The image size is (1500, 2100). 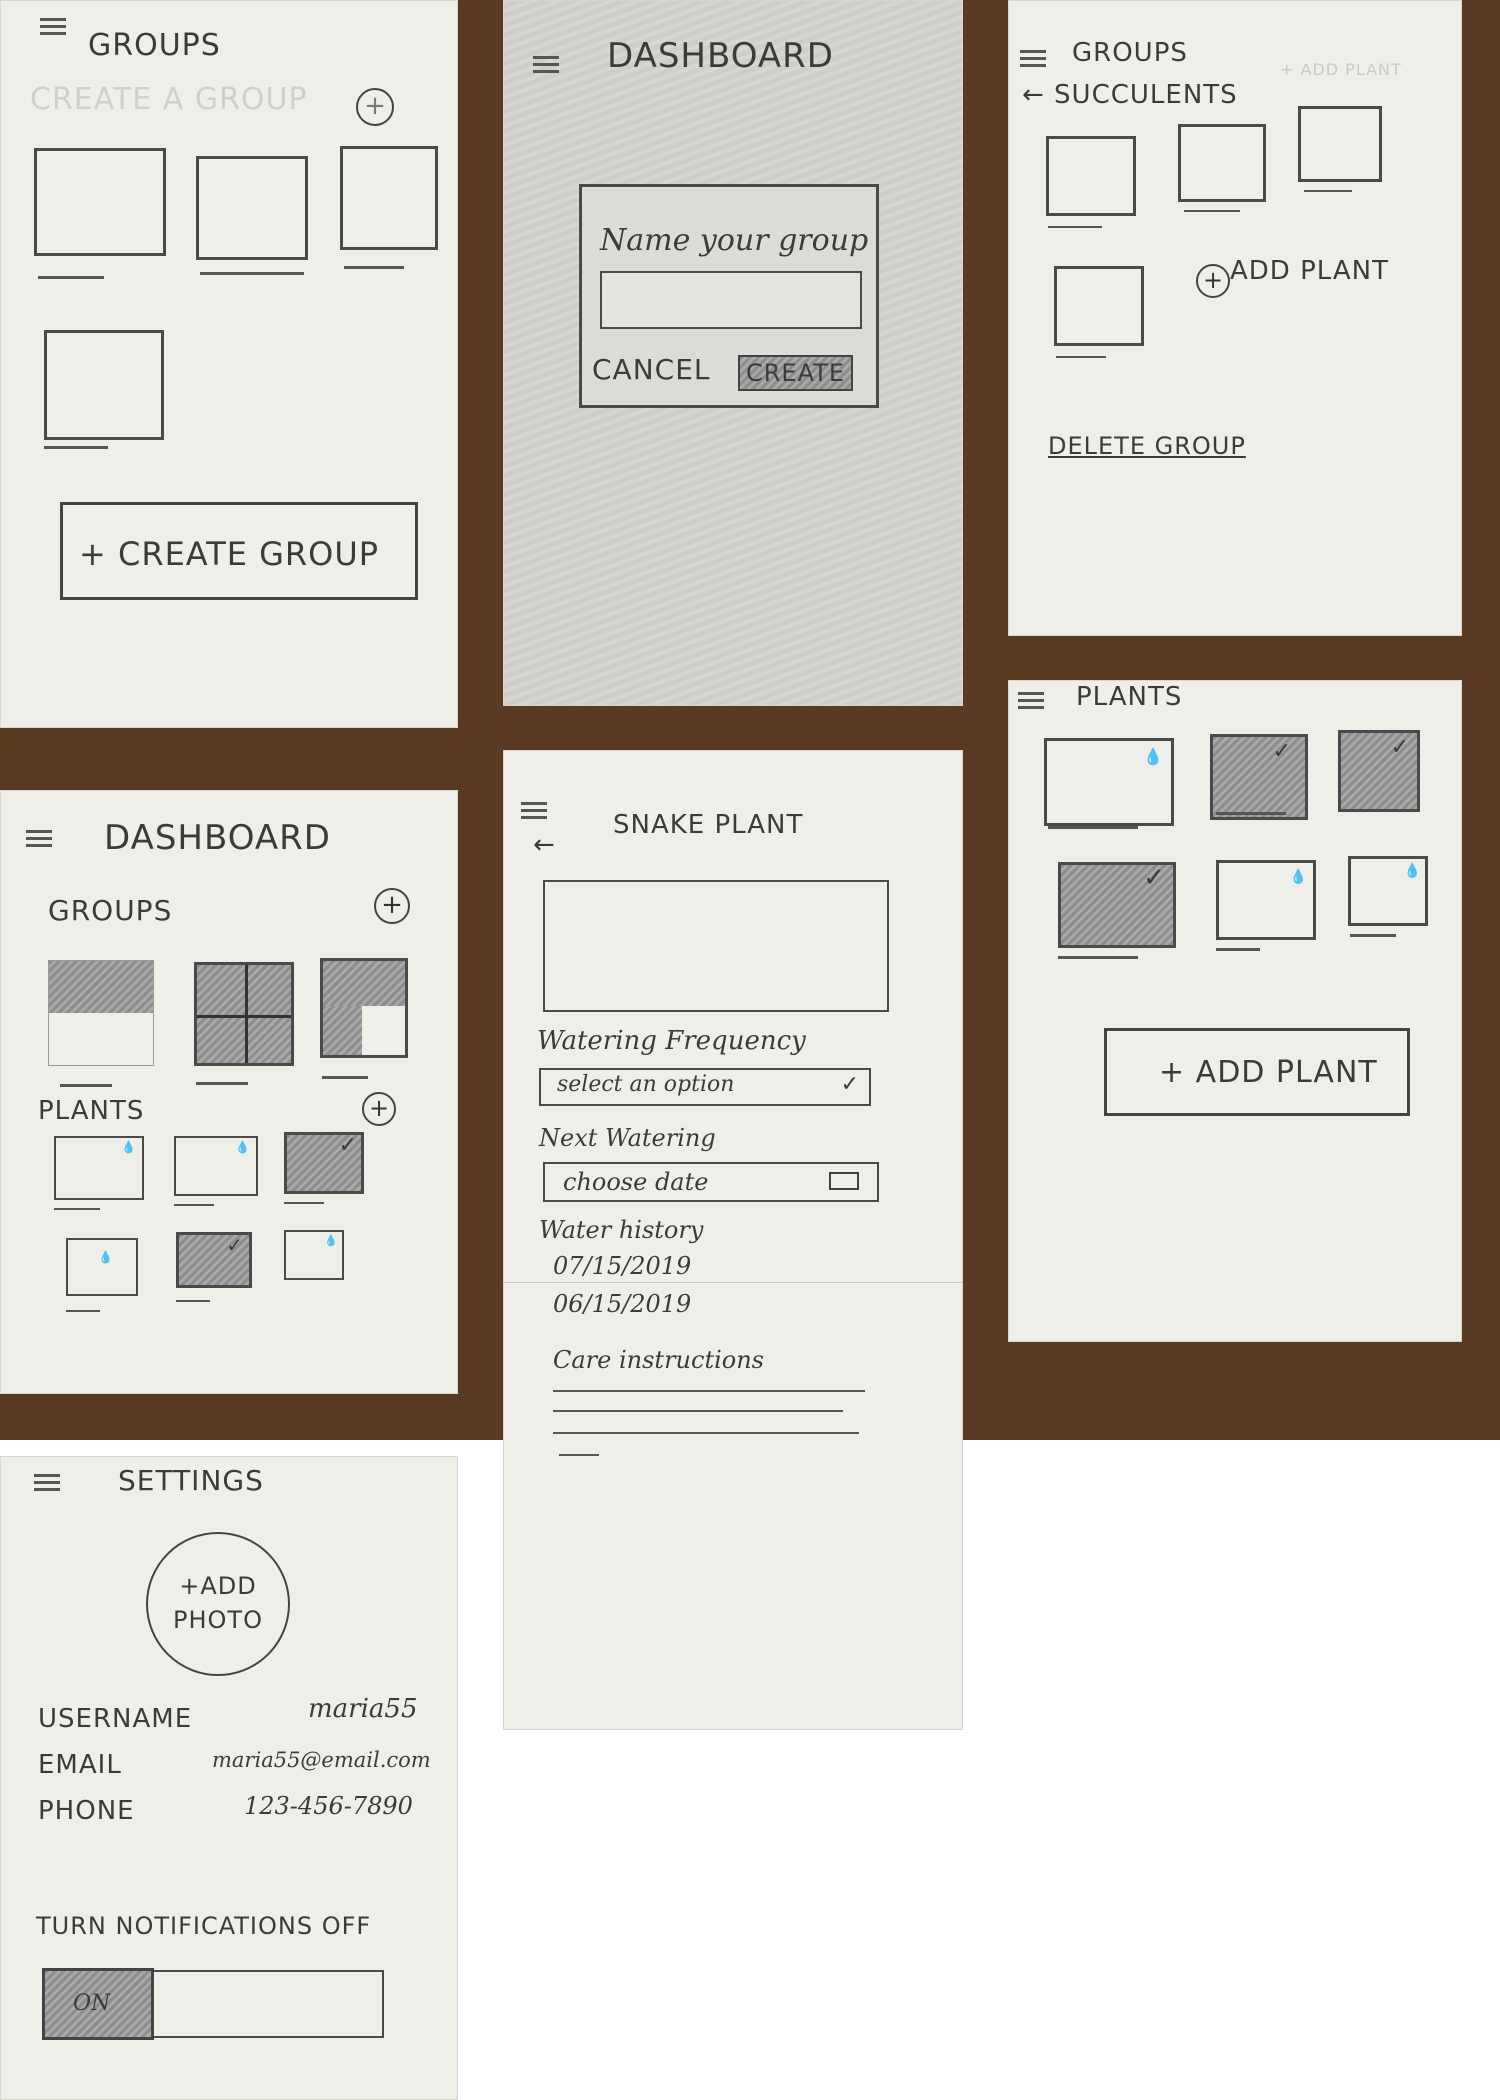 What do you see at coordinates (671, 1041) in the screenshot?
I see `watering-frequency-label: Watering Frequency` at bounding box center [671, 1041].